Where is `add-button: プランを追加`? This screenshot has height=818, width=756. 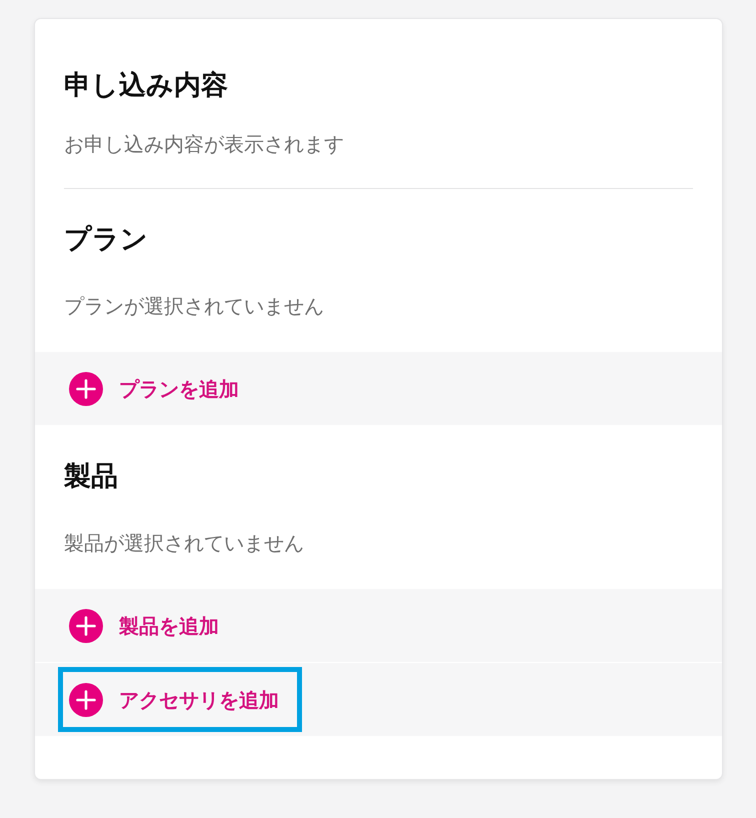 add-button: プランを追加 is located at coordinates (160, 388).